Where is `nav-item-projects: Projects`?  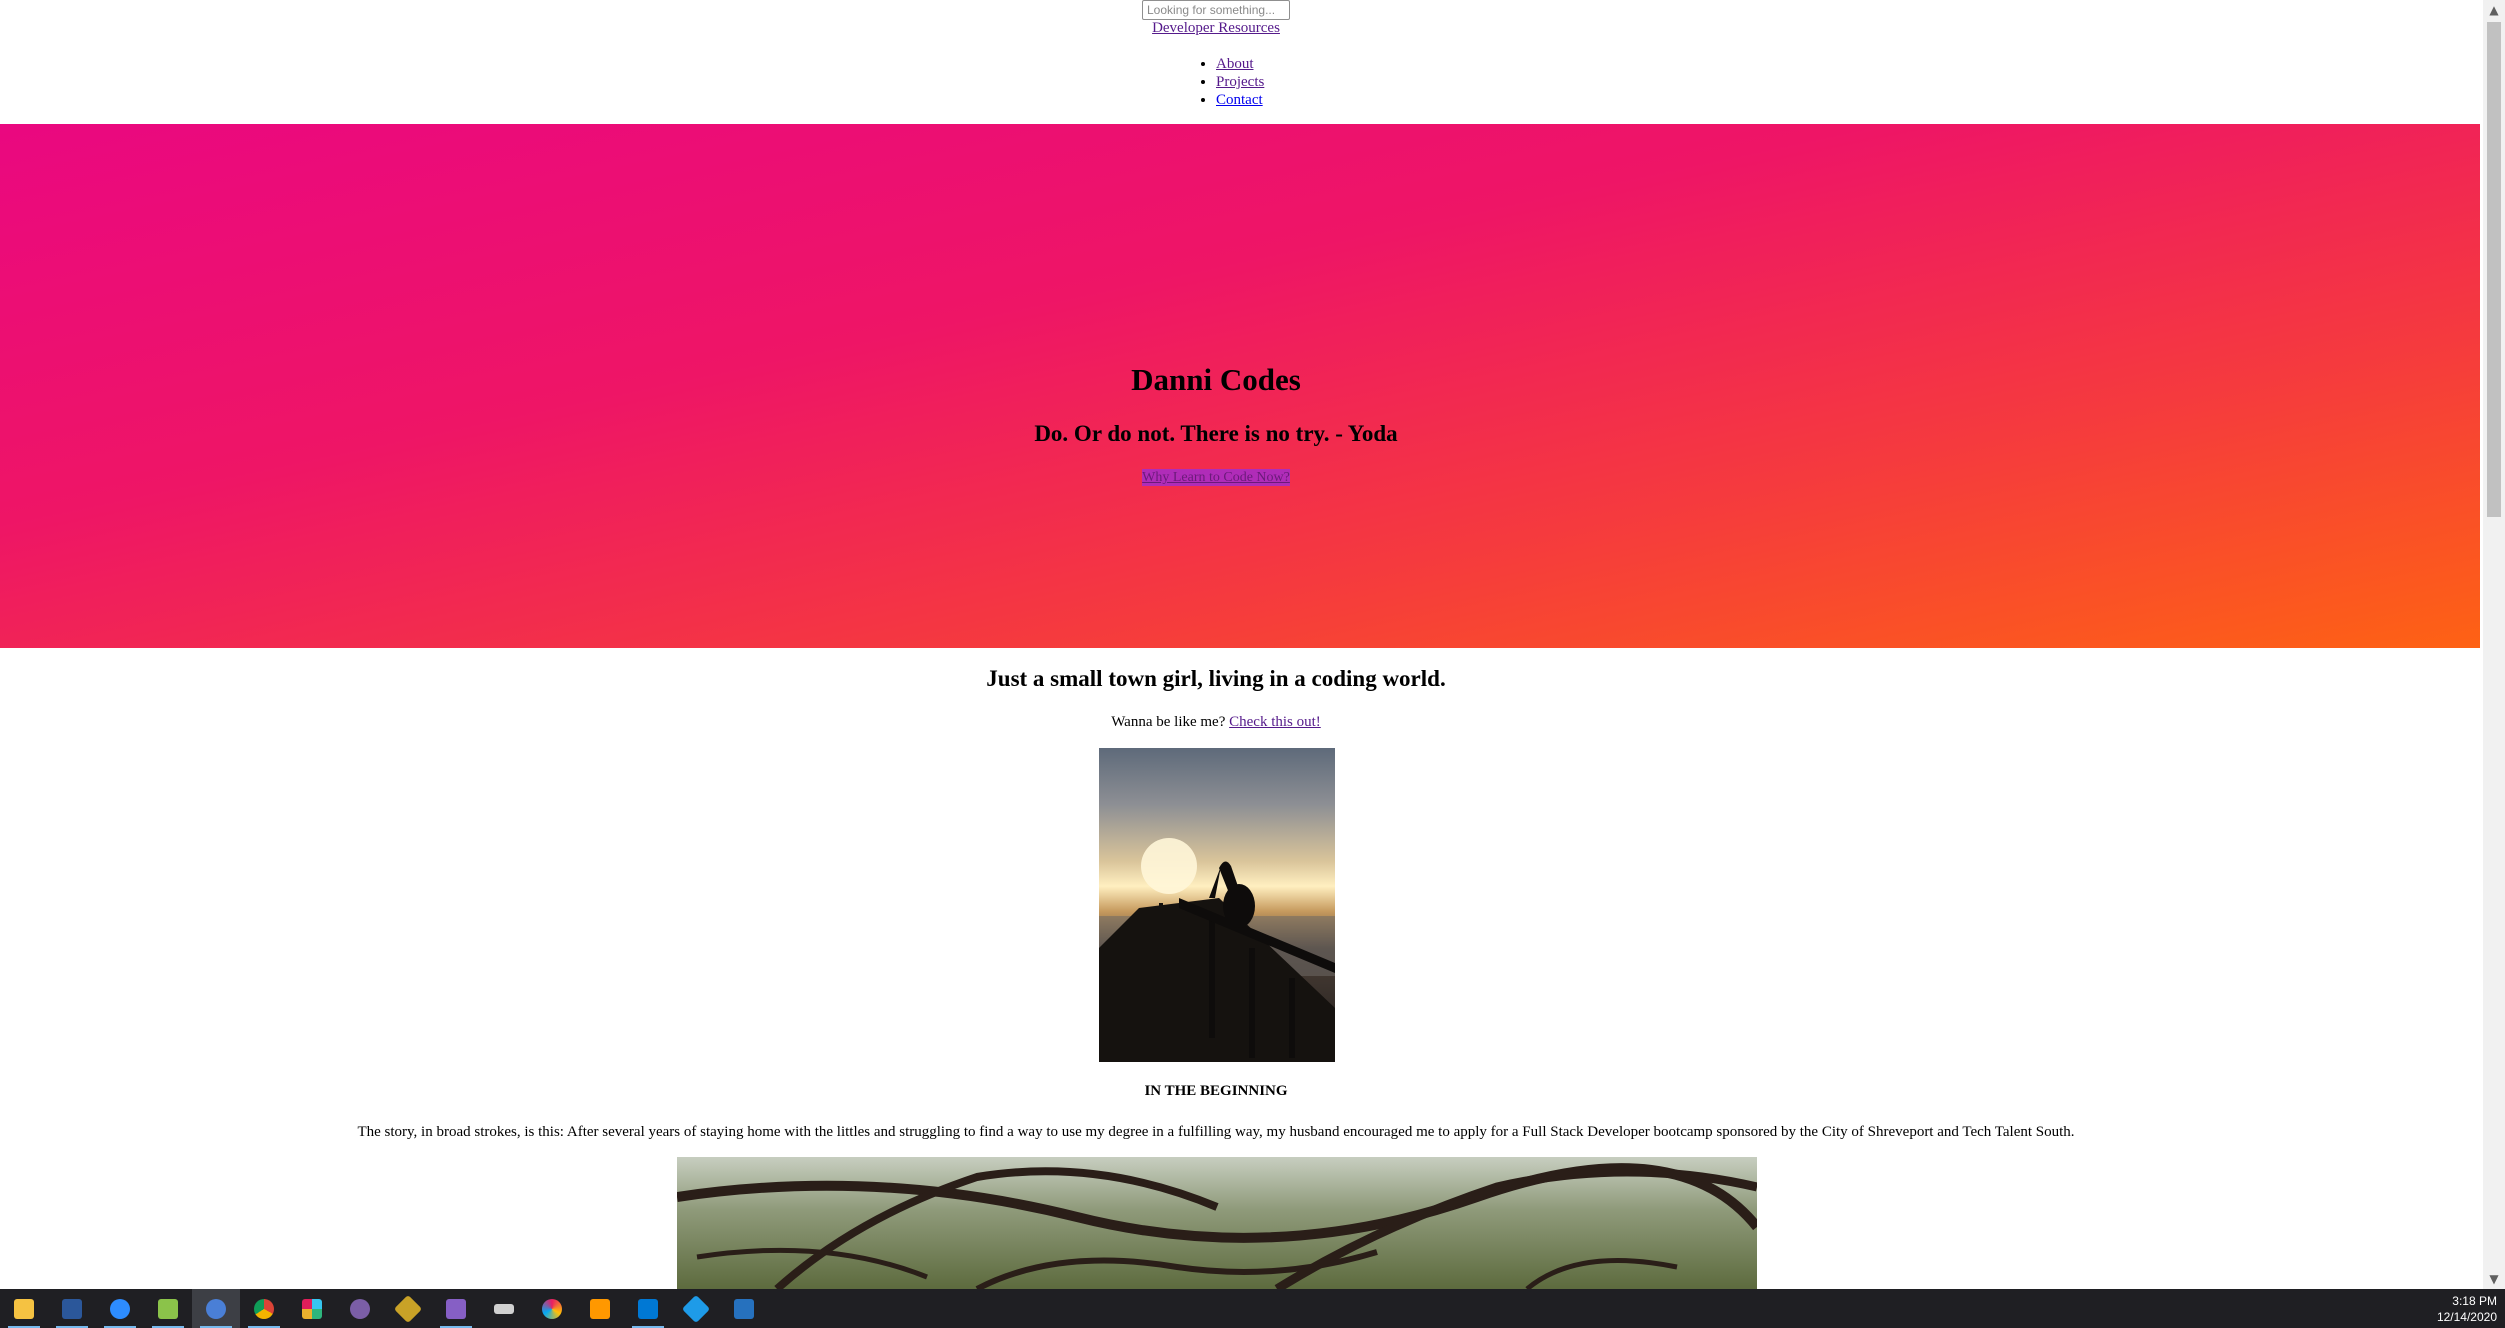
nav-item-projects: Projects is located at coordinates (1240, 82).